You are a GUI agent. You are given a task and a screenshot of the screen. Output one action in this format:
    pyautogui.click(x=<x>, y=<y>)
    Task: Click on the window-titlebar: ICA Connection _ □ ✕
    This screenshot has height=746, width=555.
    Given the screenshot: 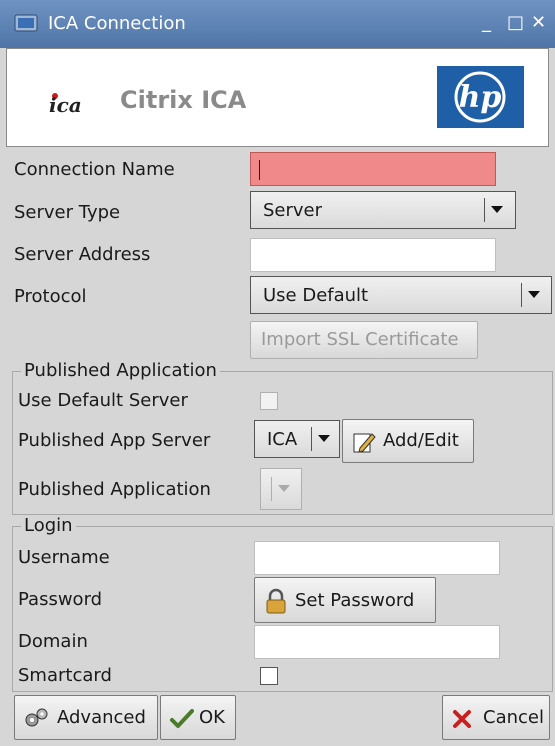 What is the action you would take?
    pyautogui.click(x=277, y=24)
    